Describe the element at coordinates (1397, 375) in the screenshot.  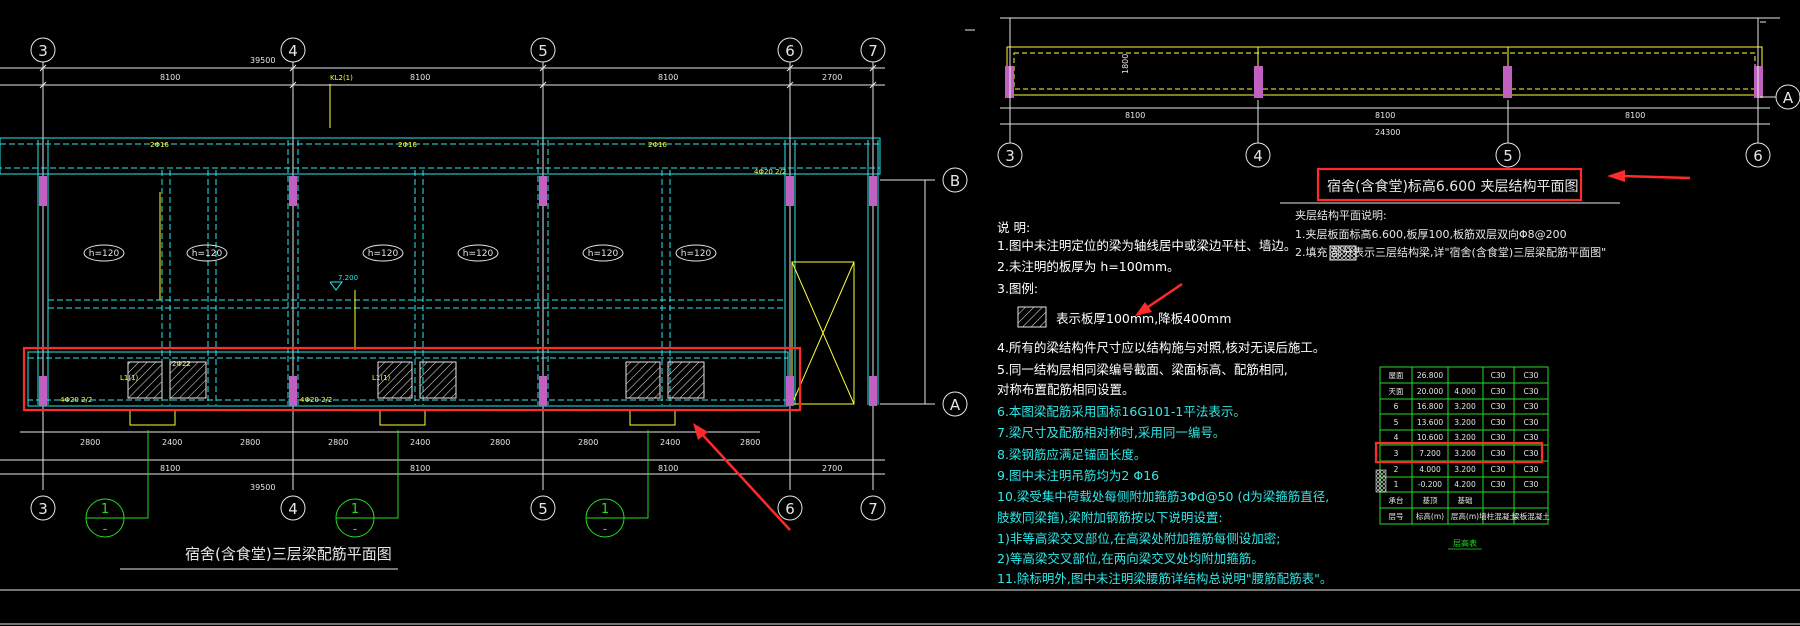
I see `floor-table-cell: 屋面` at that location.